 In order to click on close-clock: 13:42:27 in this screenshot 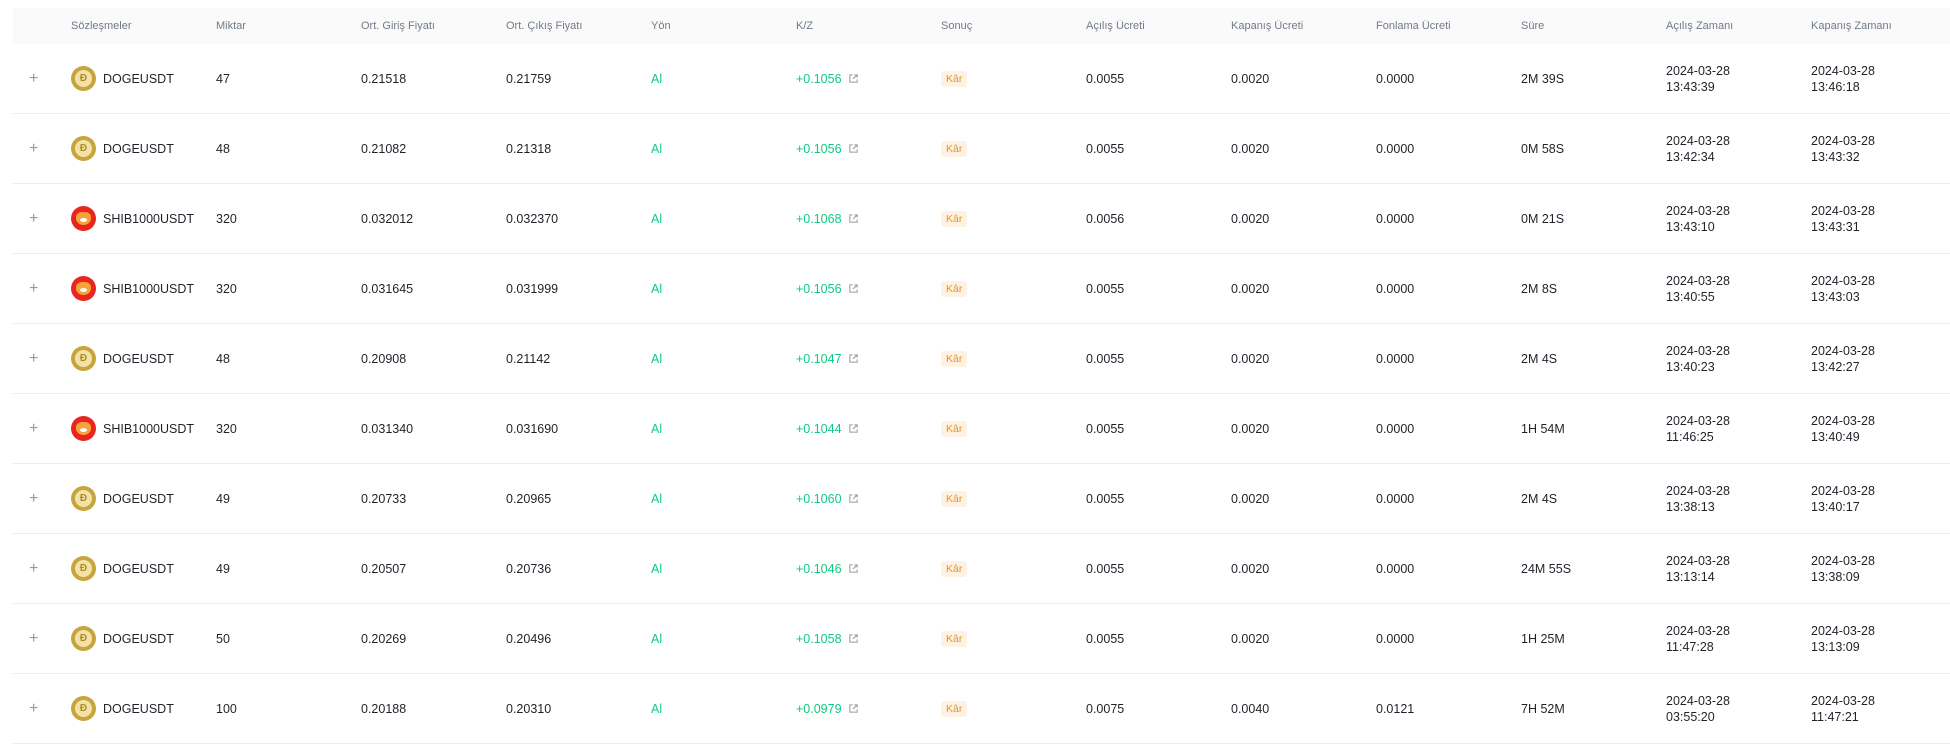, I will do `click(1835, 366)`.